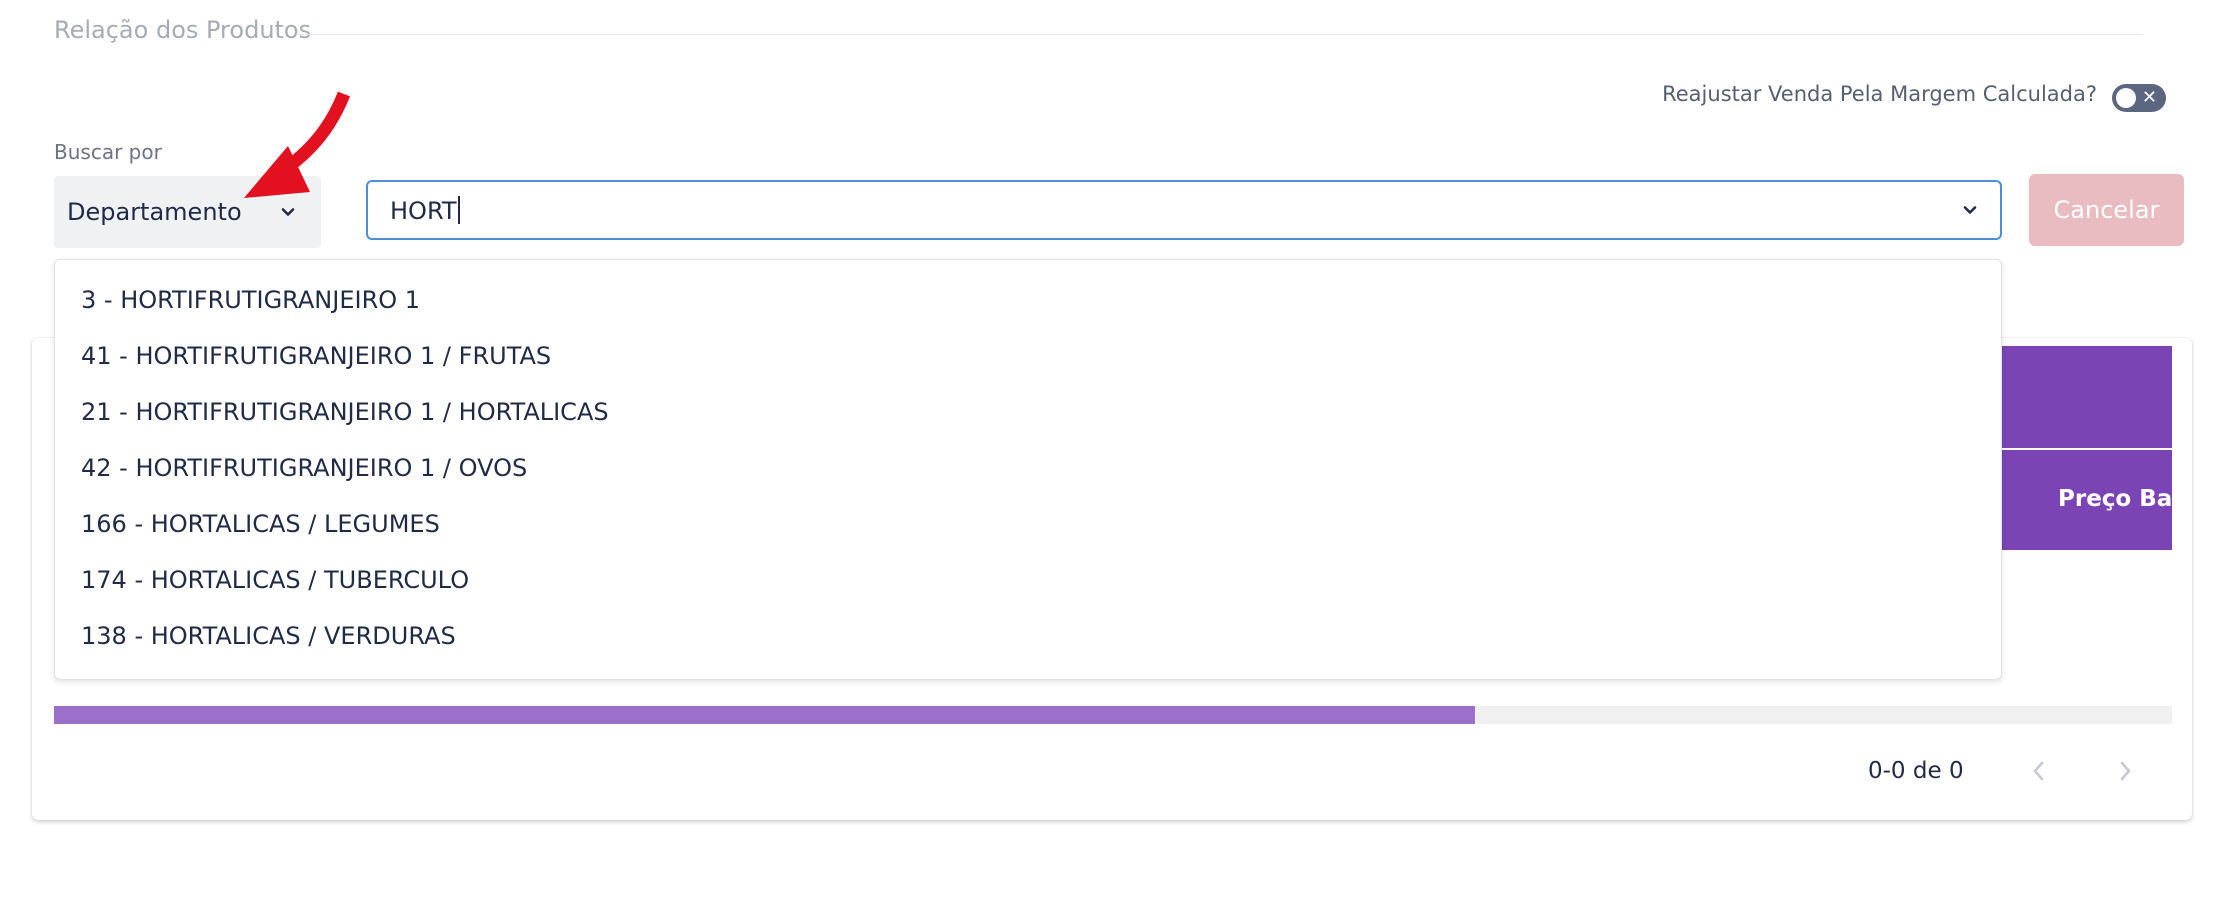  Describe the element at coordinates (345, 412) in the screenshot. I see `dropdown-option: 21 - HORTIFRUTIGRANJEIRO 1 / HORTALICAS` at that location.